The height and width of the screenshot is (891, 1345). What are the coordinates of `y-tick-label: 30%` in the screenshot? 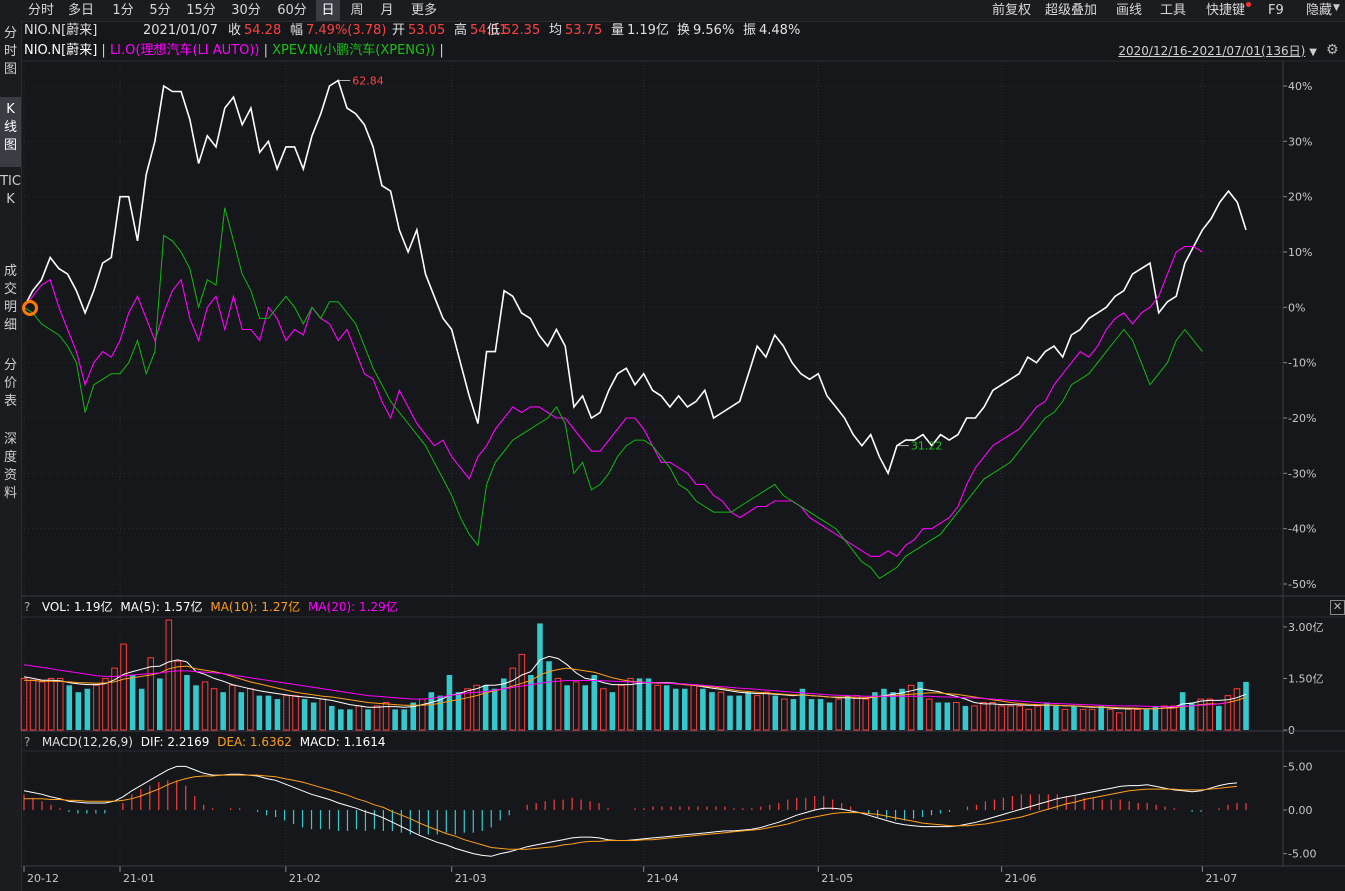 It's located at (1300, 141).